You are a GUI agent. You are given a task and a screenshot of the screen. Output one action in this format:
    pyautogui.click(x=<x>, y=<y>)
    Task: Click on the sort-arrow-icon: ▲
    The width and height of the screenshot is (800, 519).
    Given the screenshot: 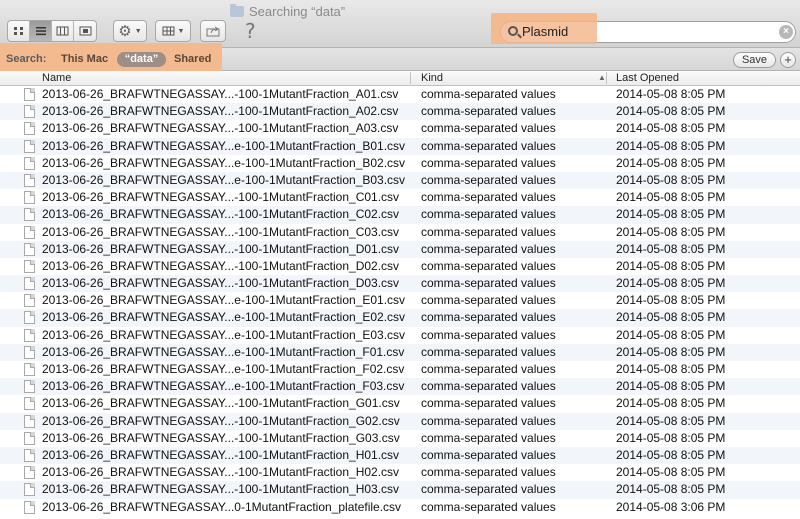 What is the action you would take?
    pyautogui.click(x=602, y=77)
    